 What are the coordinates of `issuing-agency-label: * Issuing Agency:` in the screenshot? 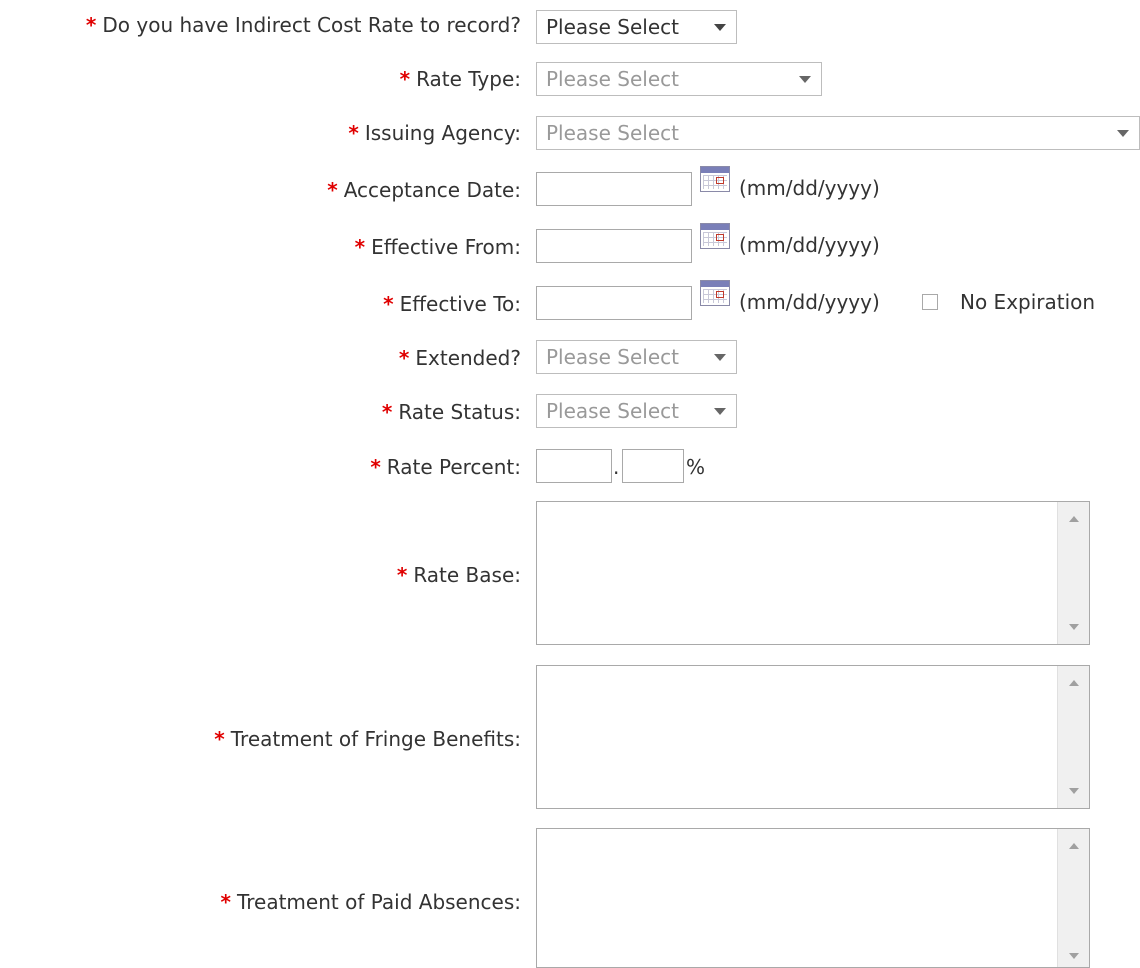 It's located at (434, 133).